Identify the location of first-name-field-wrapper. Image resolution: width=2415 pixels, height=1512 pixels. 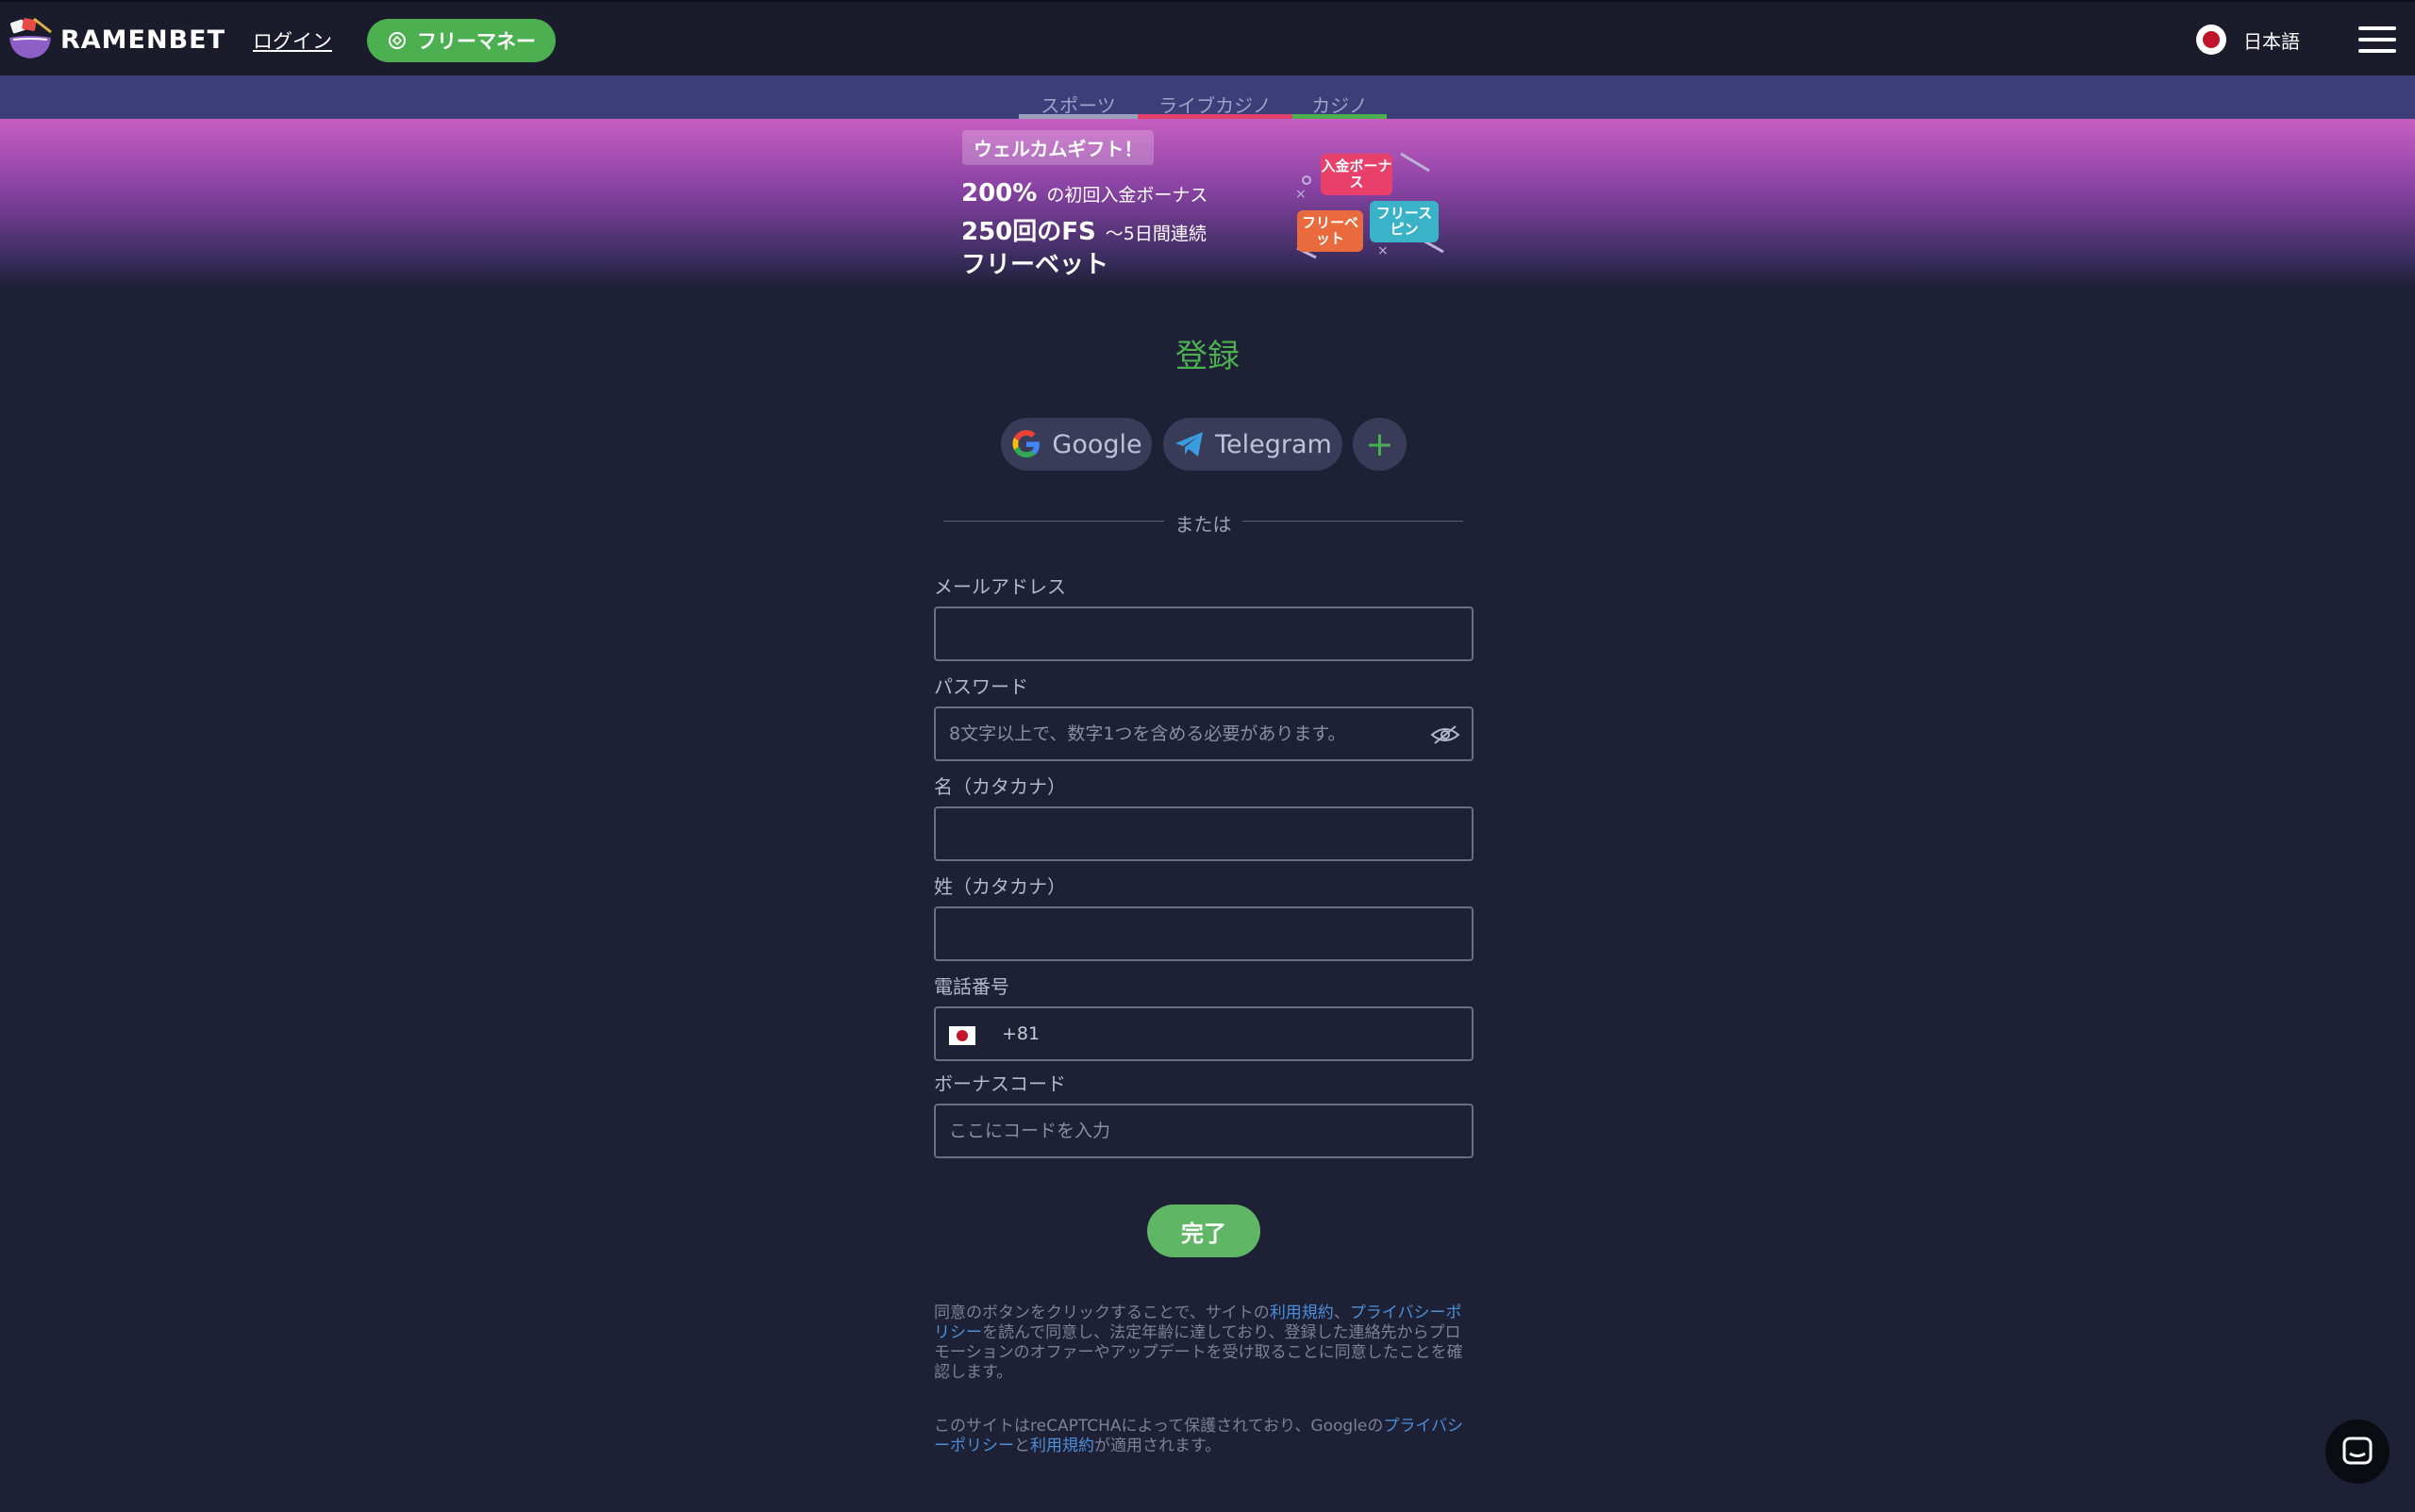
(1204, 833).